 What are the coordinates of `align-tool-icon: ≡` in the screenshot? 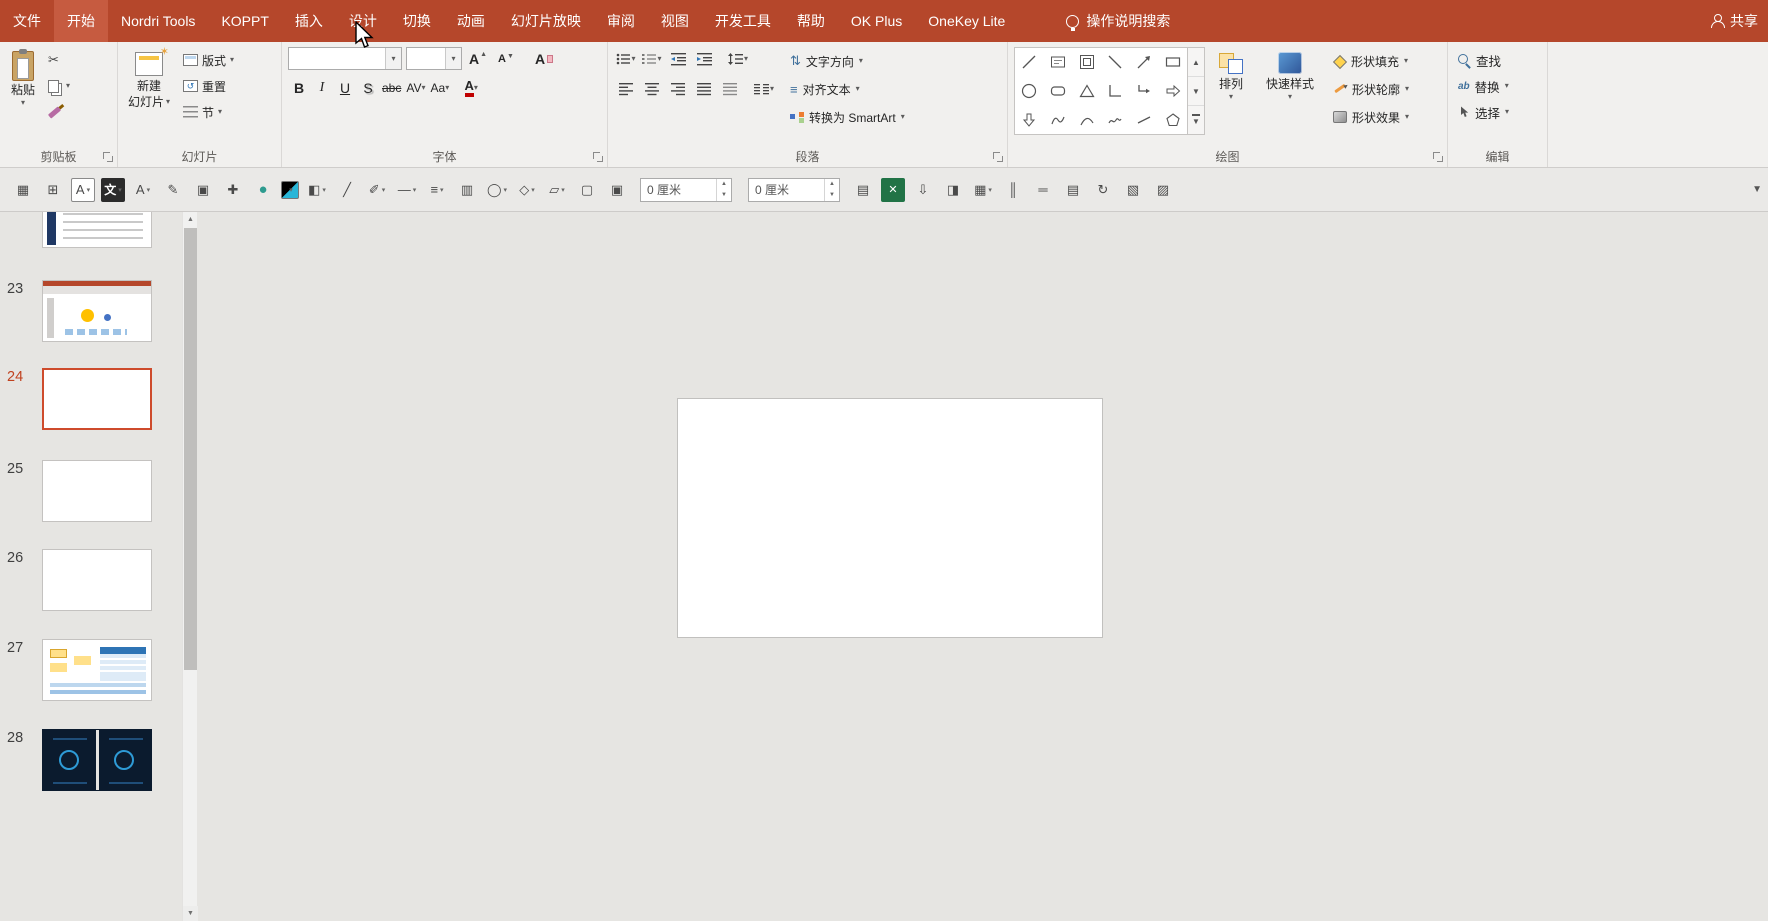 It's located at (437, 190).